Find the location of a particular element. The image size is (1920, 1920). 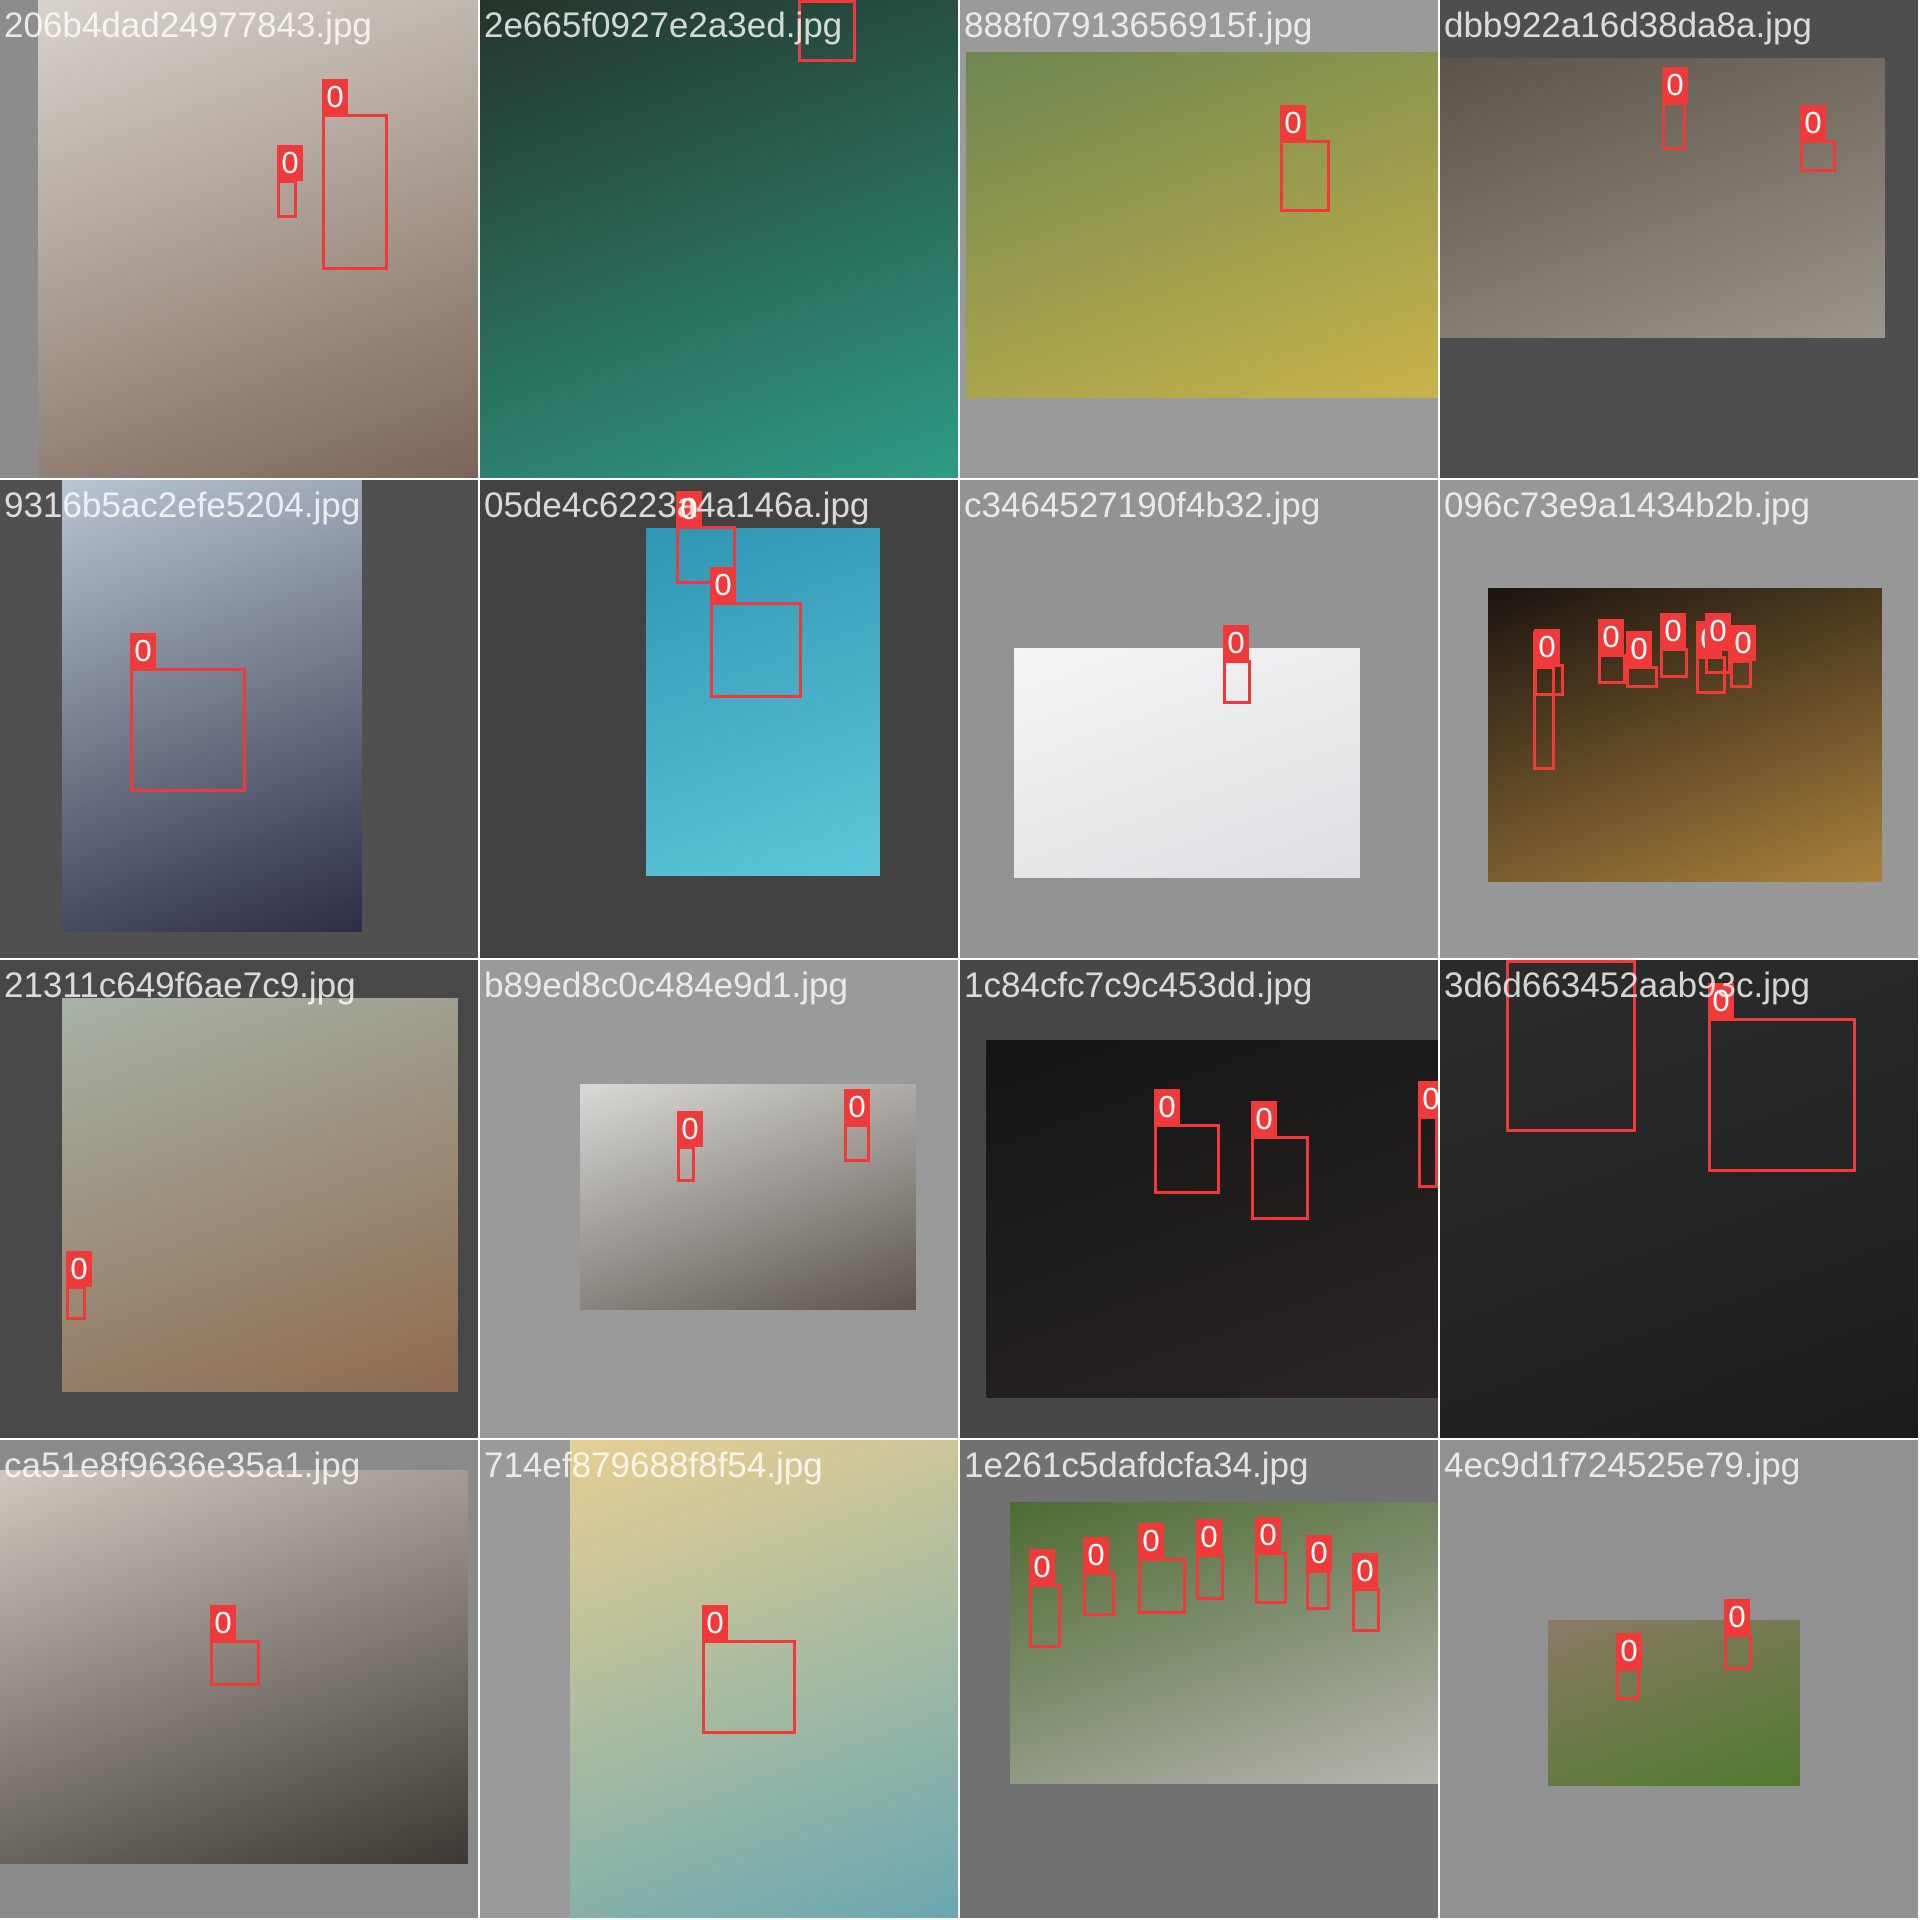

mosaic-tile: 0 0 0 1c84cfc7c9c453dd.jpg is located at coordinates (1199, 1199).